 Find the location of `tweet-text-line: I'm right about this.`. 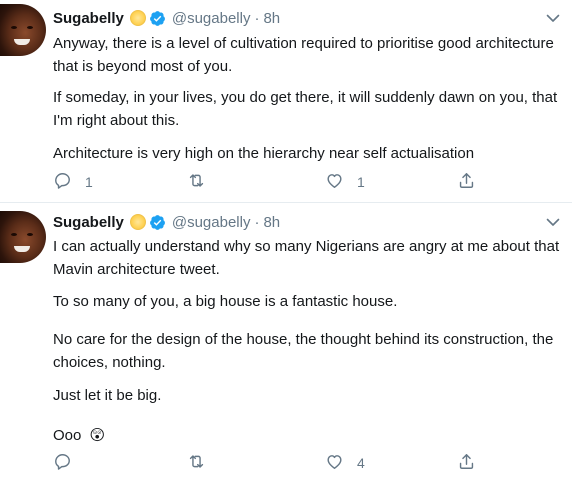

tweet-text-line: I'm right about this. is located at coordinates (116, 120).